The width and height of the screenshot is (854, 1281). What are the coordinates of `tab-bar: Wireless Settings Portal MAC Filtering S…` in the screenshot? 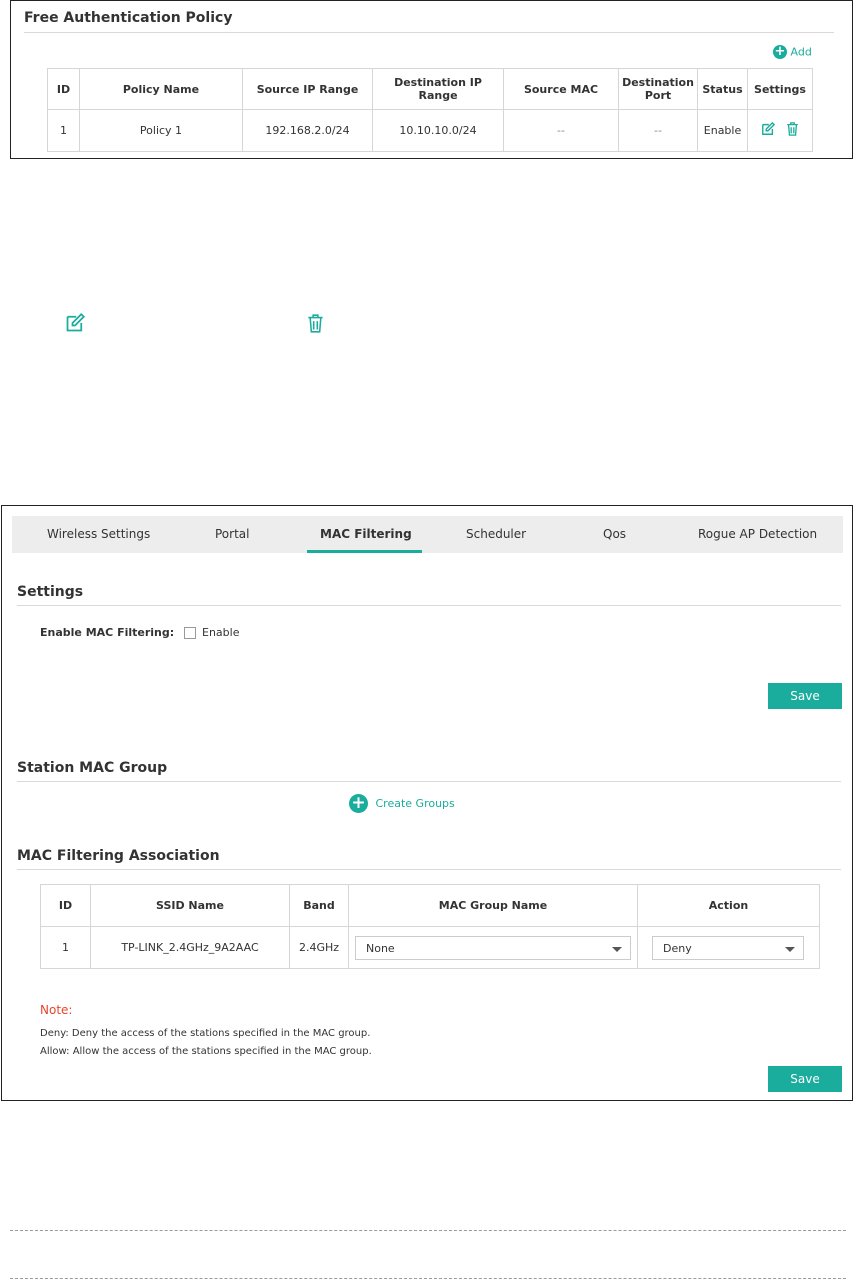 It's located at (427, 534).